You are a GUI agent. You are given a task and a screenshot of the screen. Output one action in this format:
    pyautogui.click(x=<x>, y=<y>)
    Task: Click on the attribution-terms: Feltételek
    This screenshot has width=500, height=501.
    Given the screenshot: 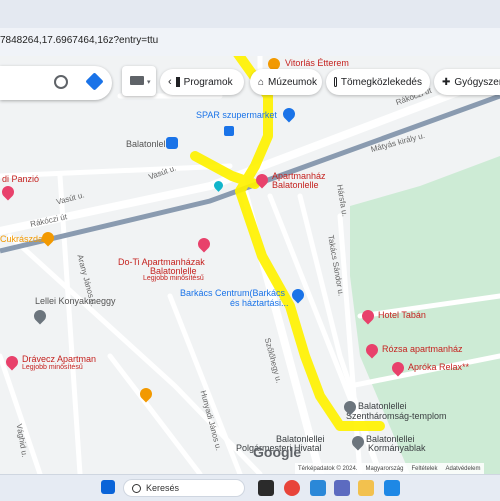 What is the action you would take?
    pyautogui.click(x=424, y=469)
    